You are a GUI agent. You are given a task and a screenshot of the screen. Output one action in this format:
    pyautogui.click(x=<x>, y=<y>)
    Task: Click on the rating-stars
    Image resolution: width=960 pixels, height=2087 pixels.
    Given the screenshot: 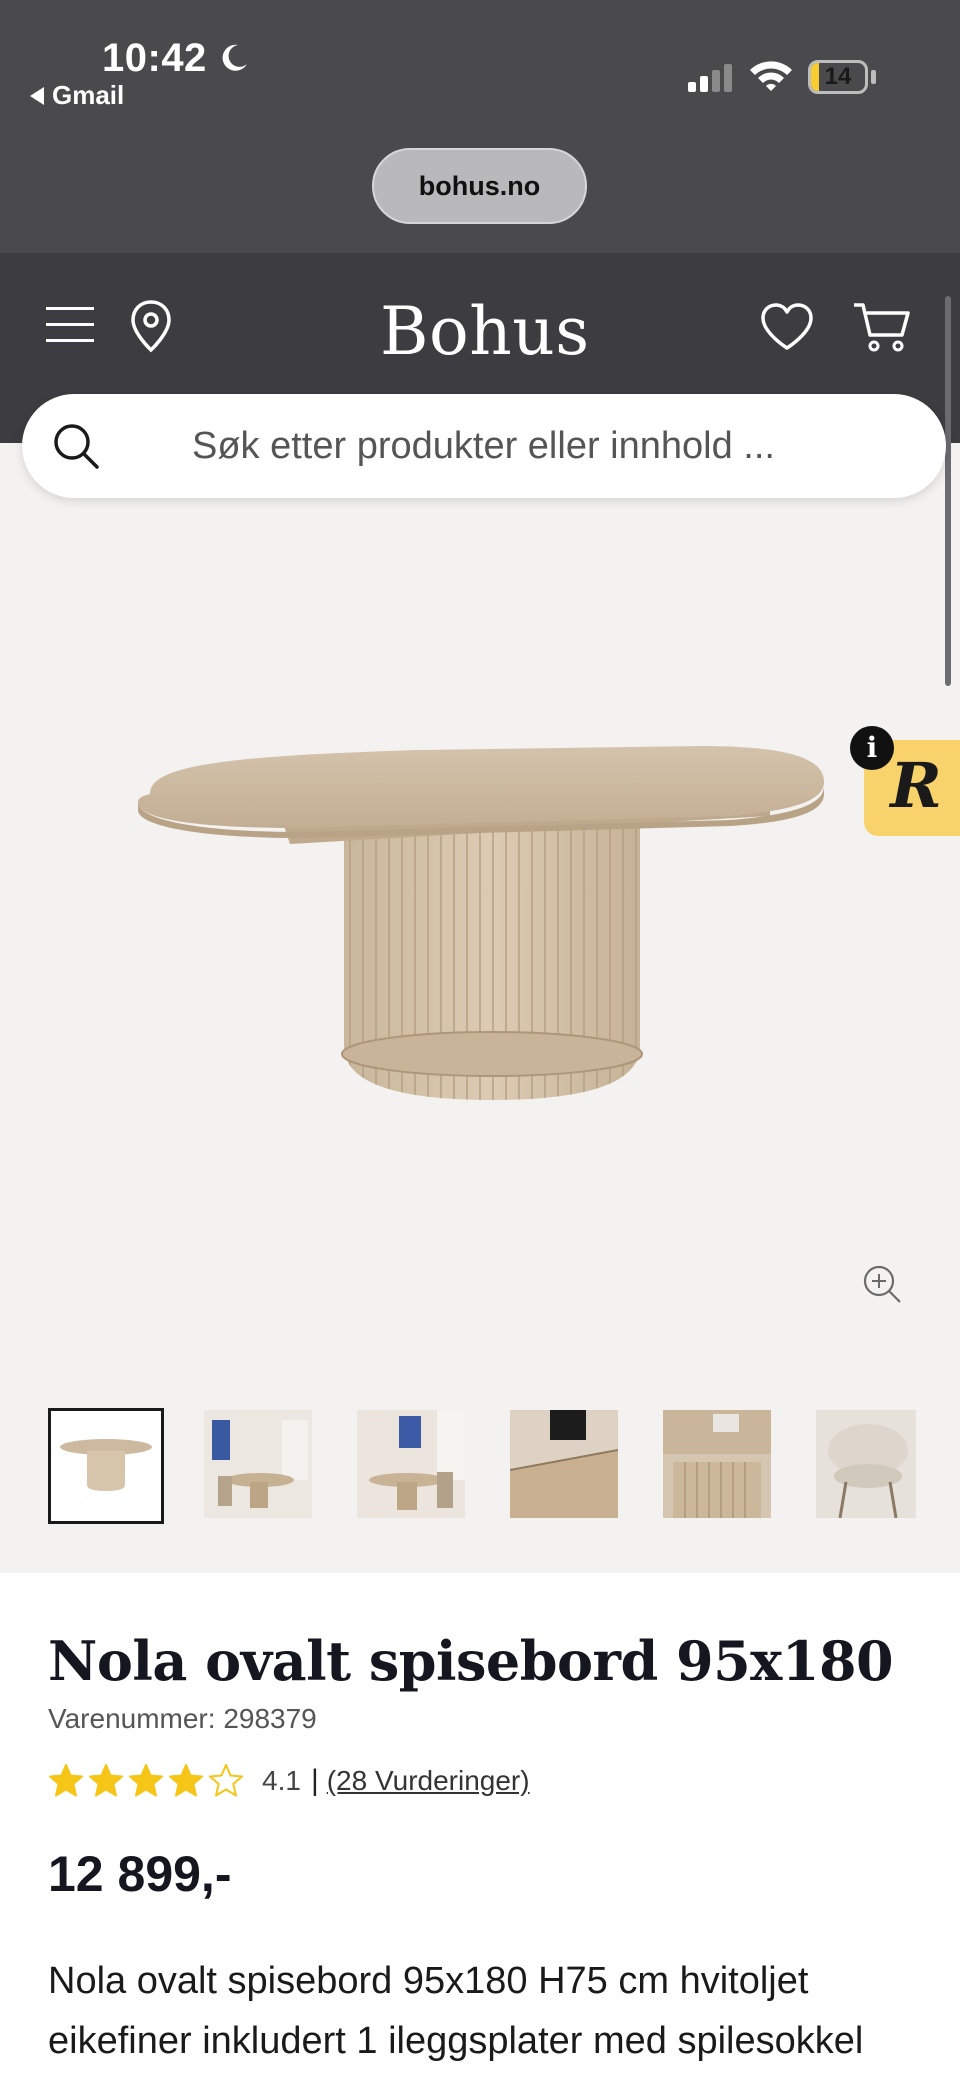 What is the action you would take?
    pyautogui.click(x=146, y=1781)
    